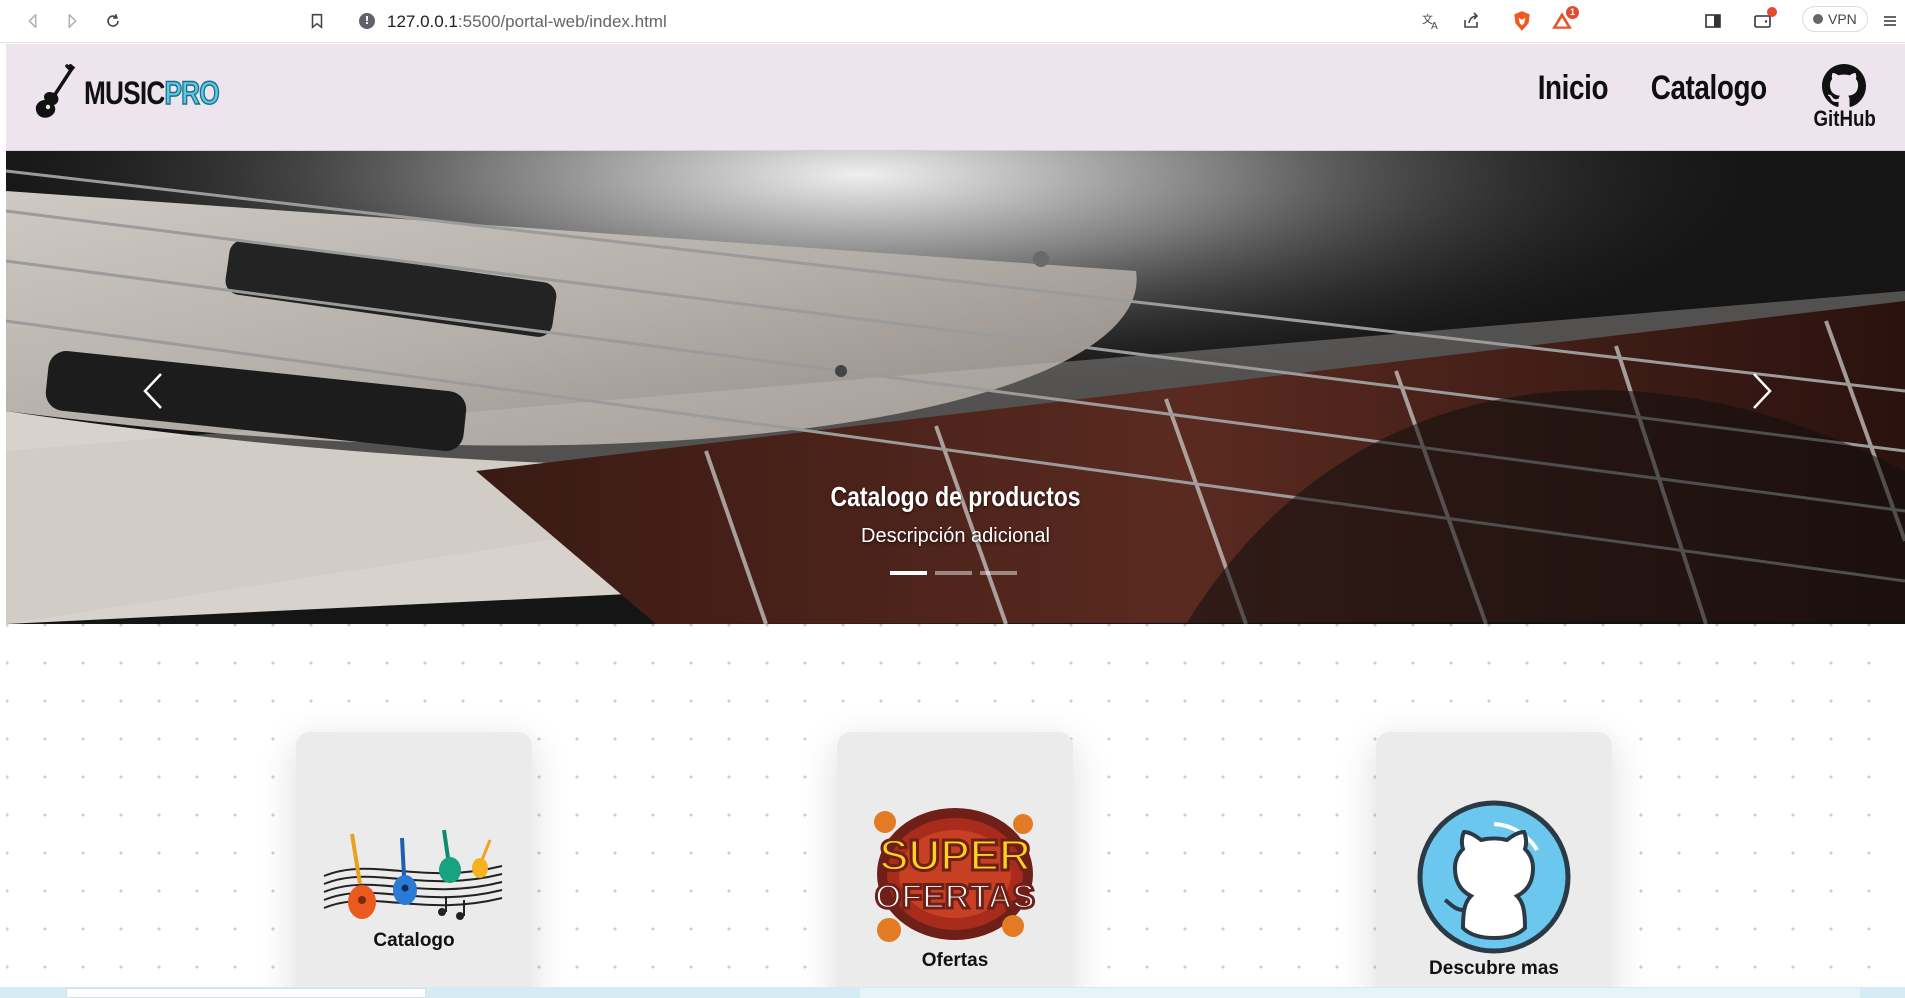 Image resolution: width=1905 pixels, height=998 pixels. Describe the element at coordinates (1844, 118) in the screenshot. I see `github-label: GitHub` at that location.